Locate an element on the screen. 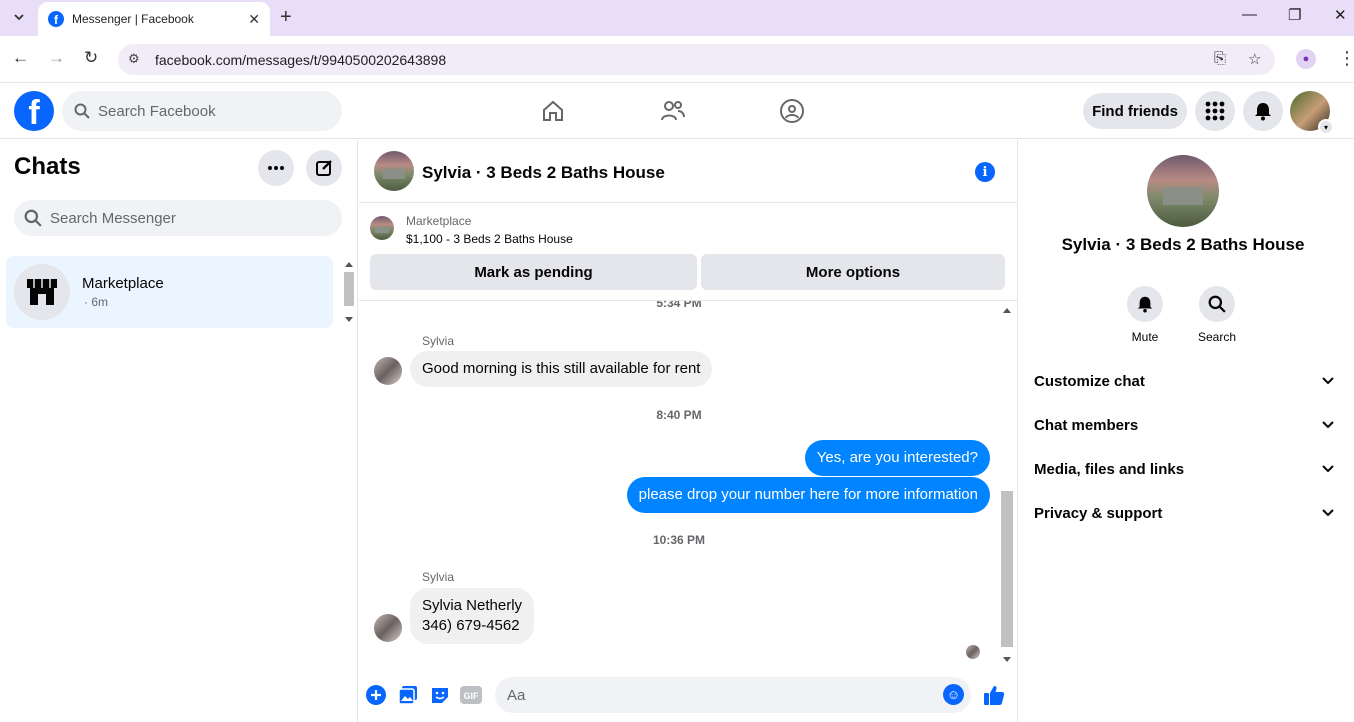 The width and height of the screenshot is (1354, 722). browser-tab-bar: f Messenger | Facebook ✕ + — ❐ ✕ is located at coordinates (677, 18).